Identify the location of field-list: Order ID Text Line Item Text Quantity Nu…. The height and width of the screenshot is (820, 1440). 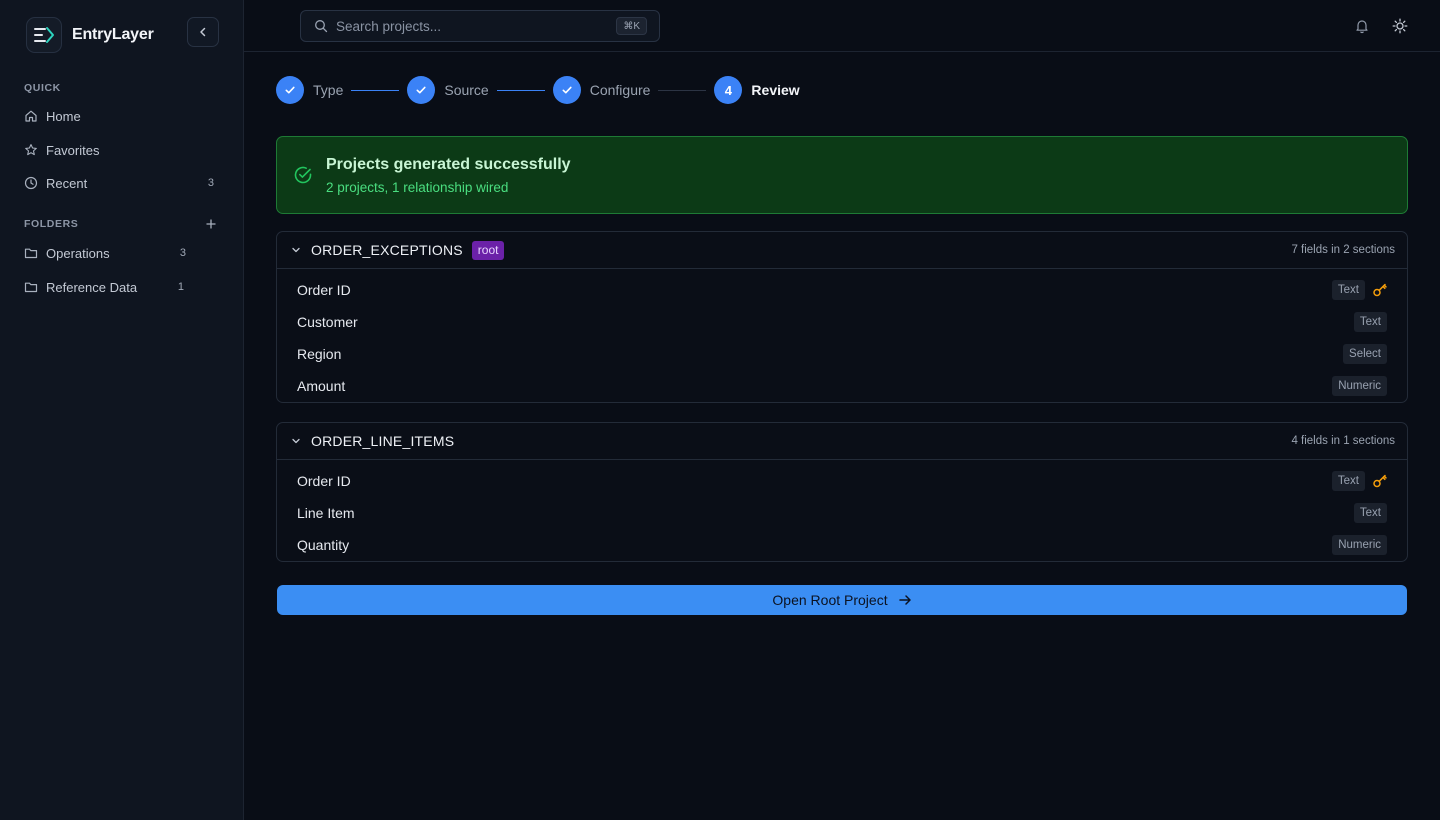
(842, 510).